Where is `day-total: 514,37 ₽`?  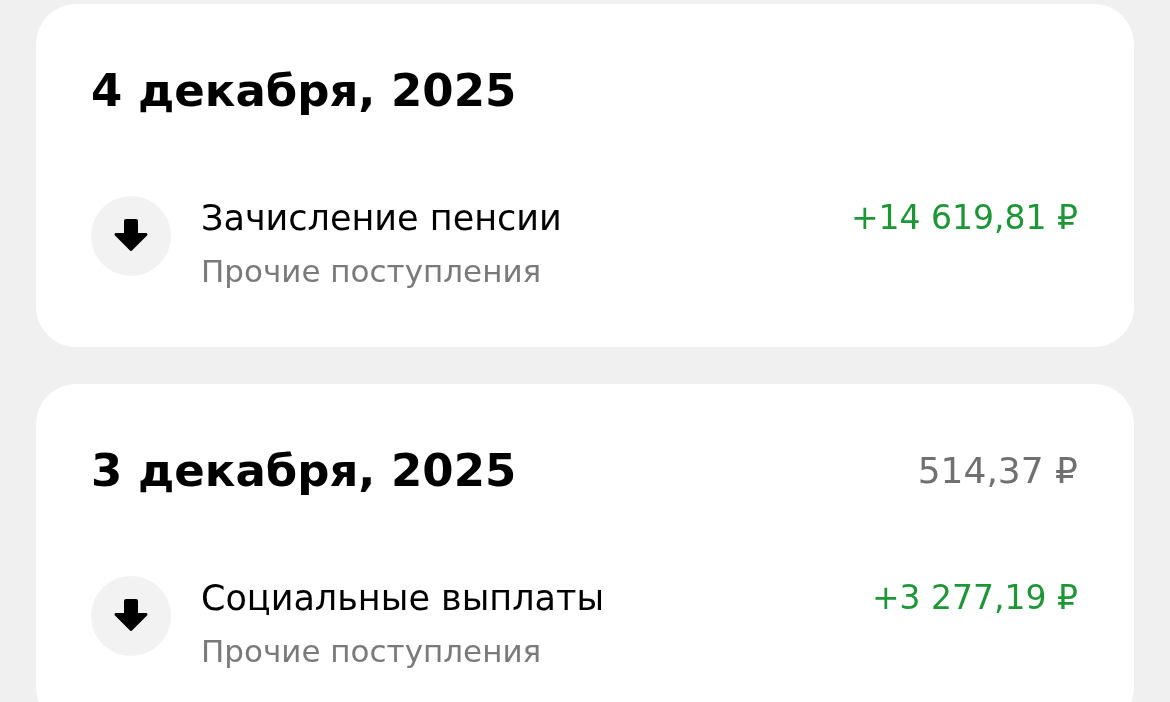
day-total: 514,37 ₽ is located at coordinates (997, 471).